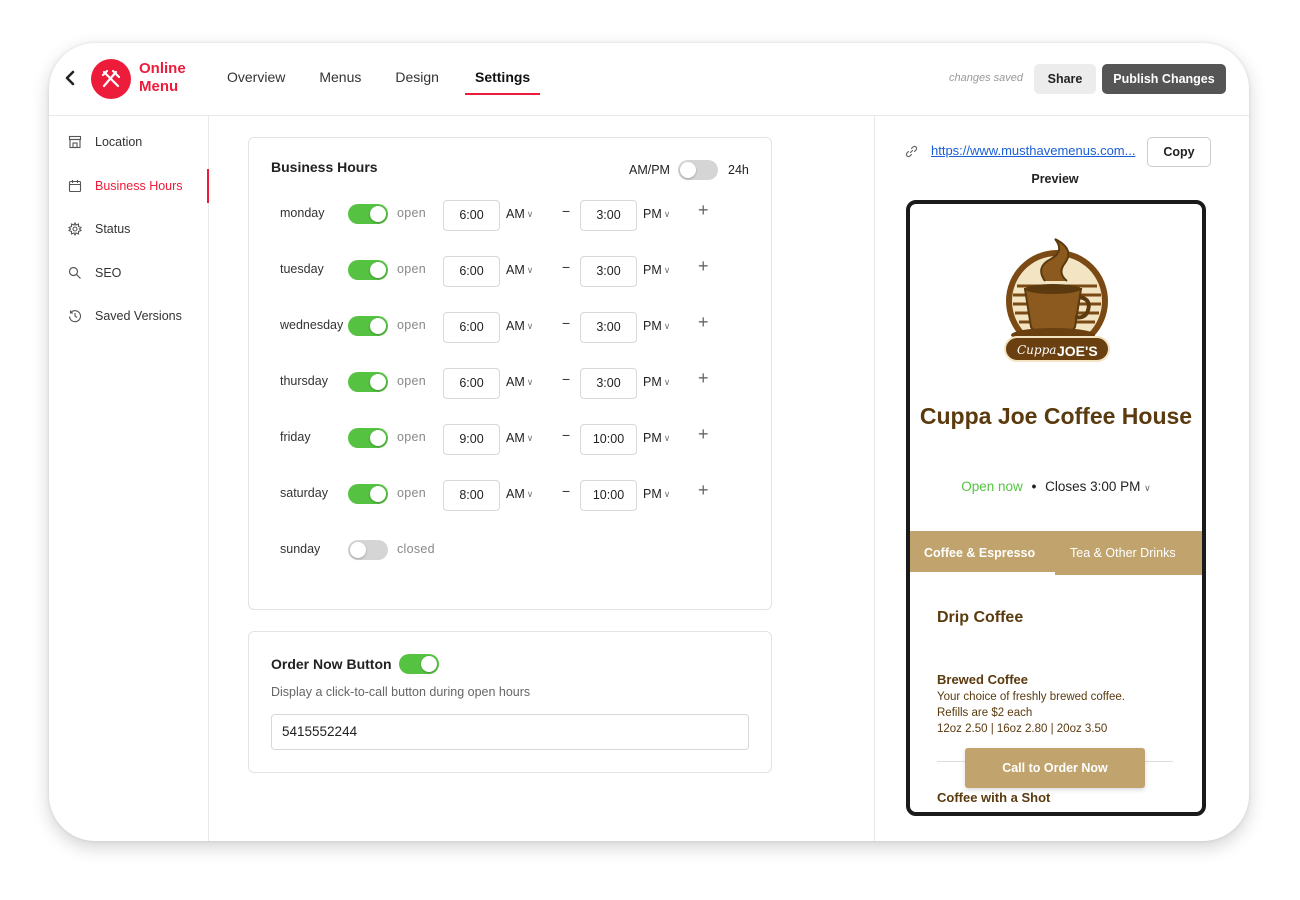  What do you see at coordinates (510, 732) in the screenshot?
I see `phone-input: 5415552244` at bounding box center [510, 732].